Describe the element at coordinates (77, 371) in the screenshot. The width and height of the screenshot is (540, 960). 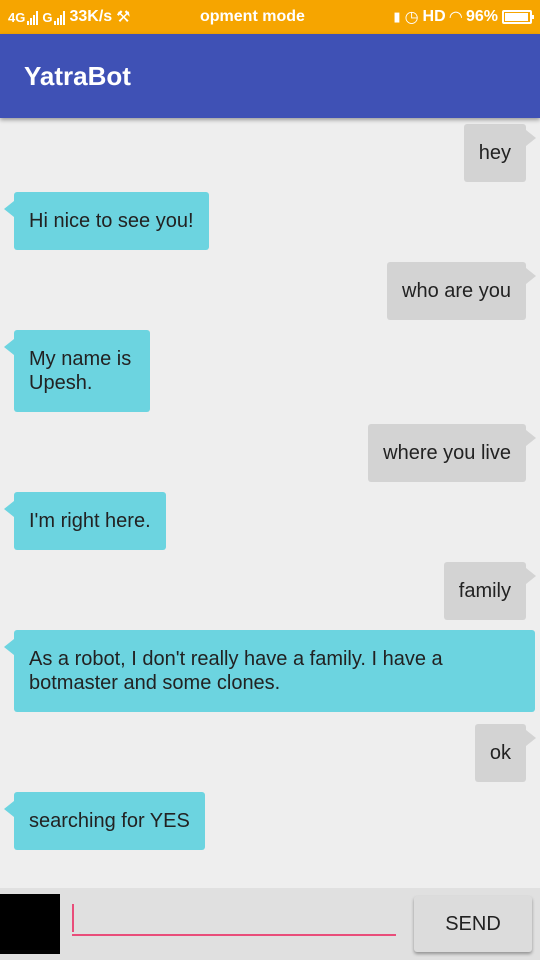
I see `bot-message: My name is Upesh.` at that location.